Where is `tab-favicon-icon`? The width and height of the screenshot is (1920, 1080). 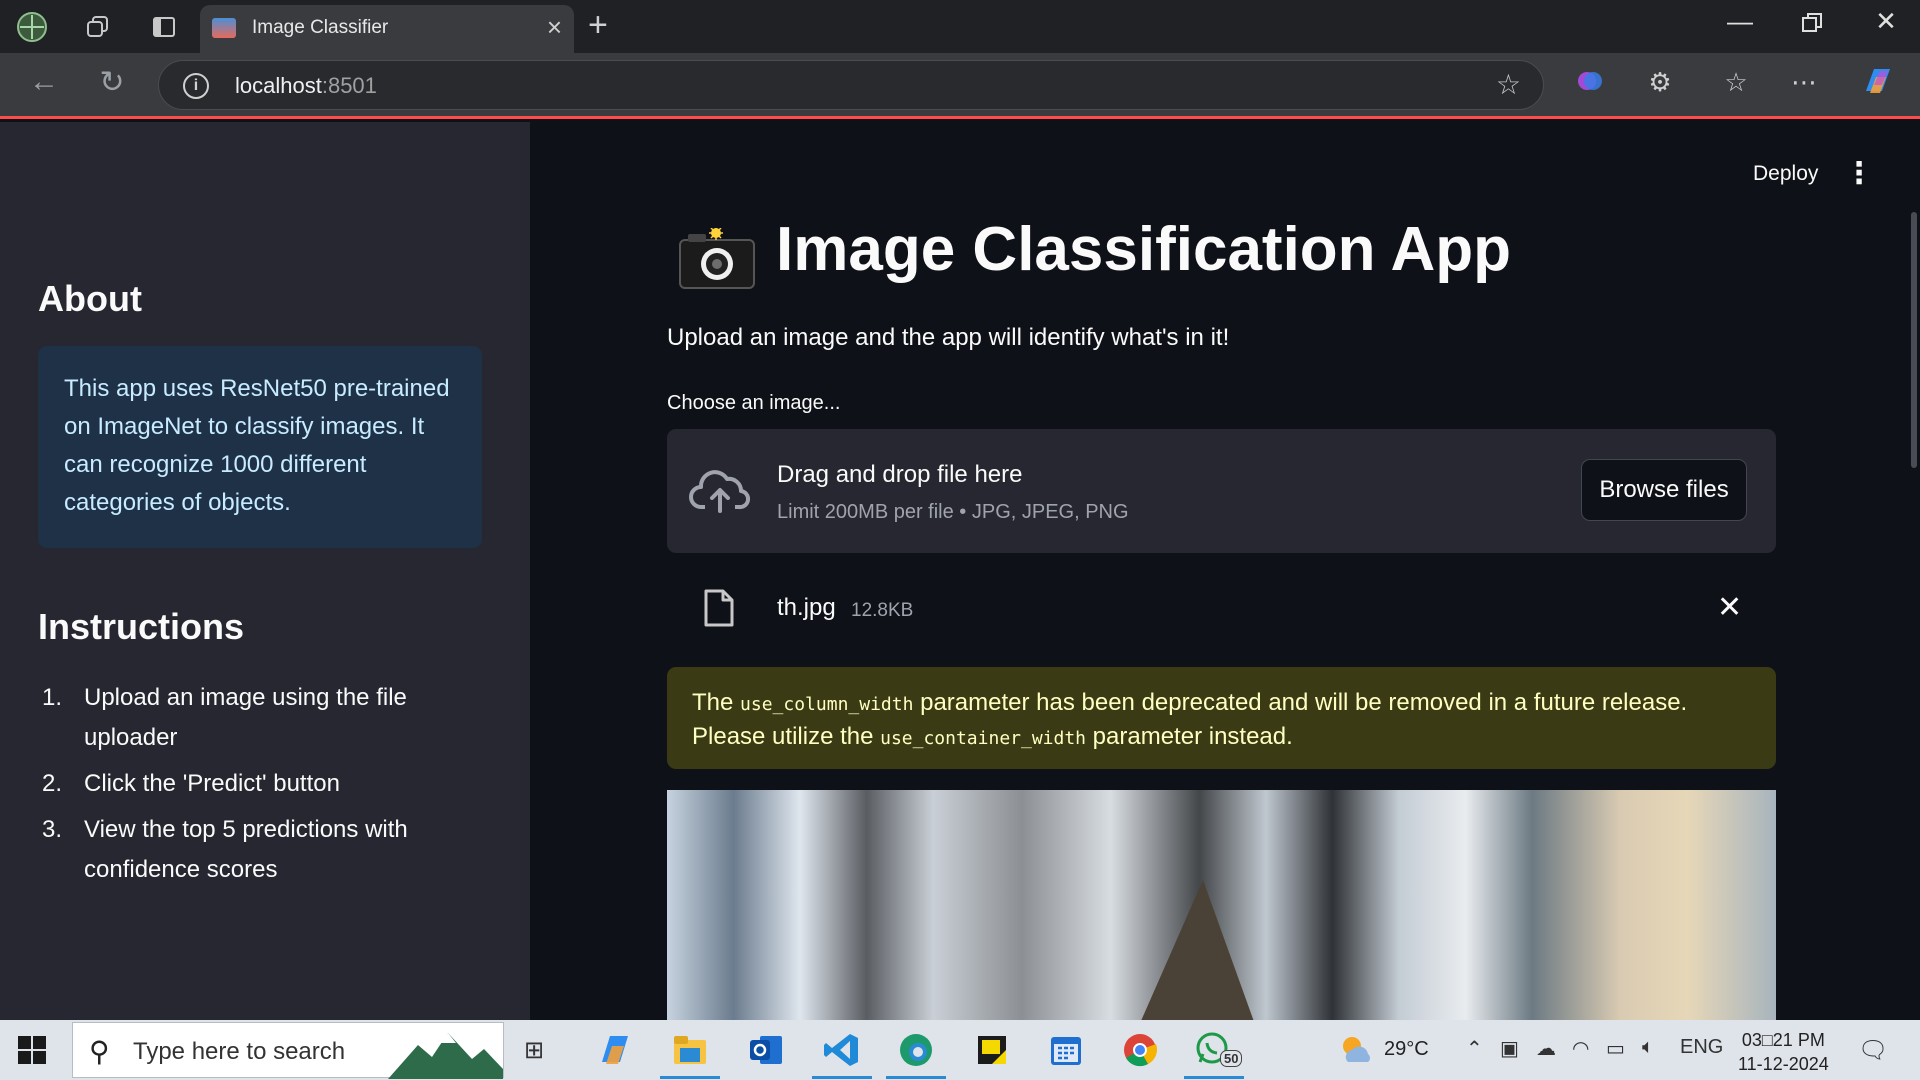 tab-favicon-icon is located at coordinates (224, 28).